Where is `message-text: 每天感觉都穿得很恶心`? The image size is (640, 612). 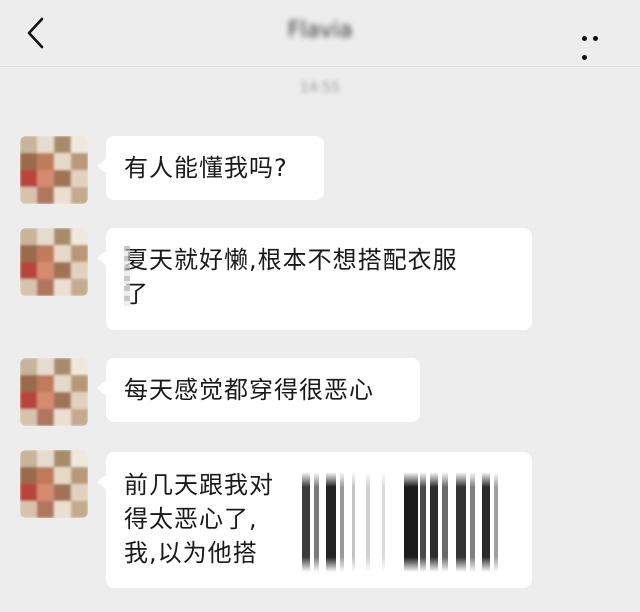
message-text: 每天感觉都穿得很恶心 is located at coordinates (249, 390).